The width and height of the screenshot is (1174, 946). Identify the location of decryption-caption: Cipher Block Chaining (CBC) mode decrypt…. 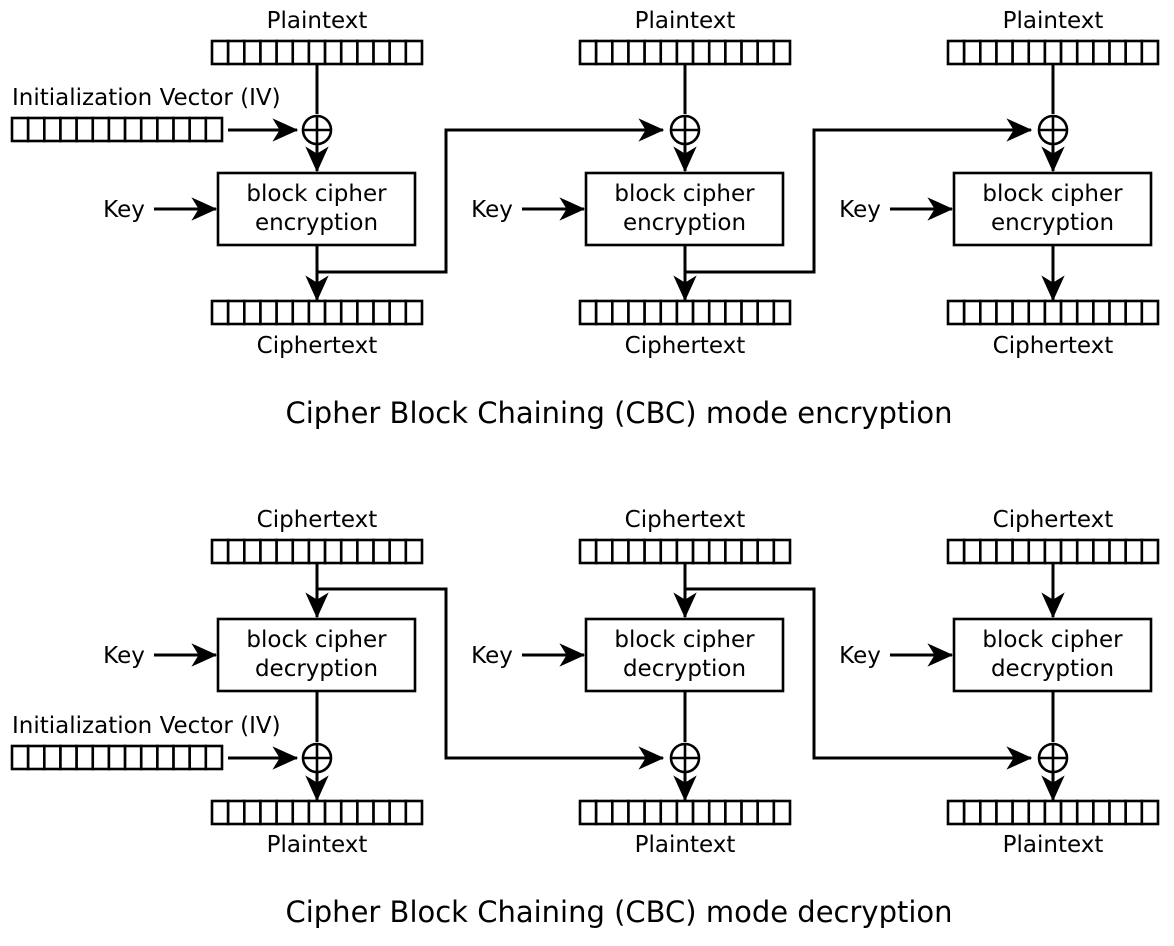
(618, 912).